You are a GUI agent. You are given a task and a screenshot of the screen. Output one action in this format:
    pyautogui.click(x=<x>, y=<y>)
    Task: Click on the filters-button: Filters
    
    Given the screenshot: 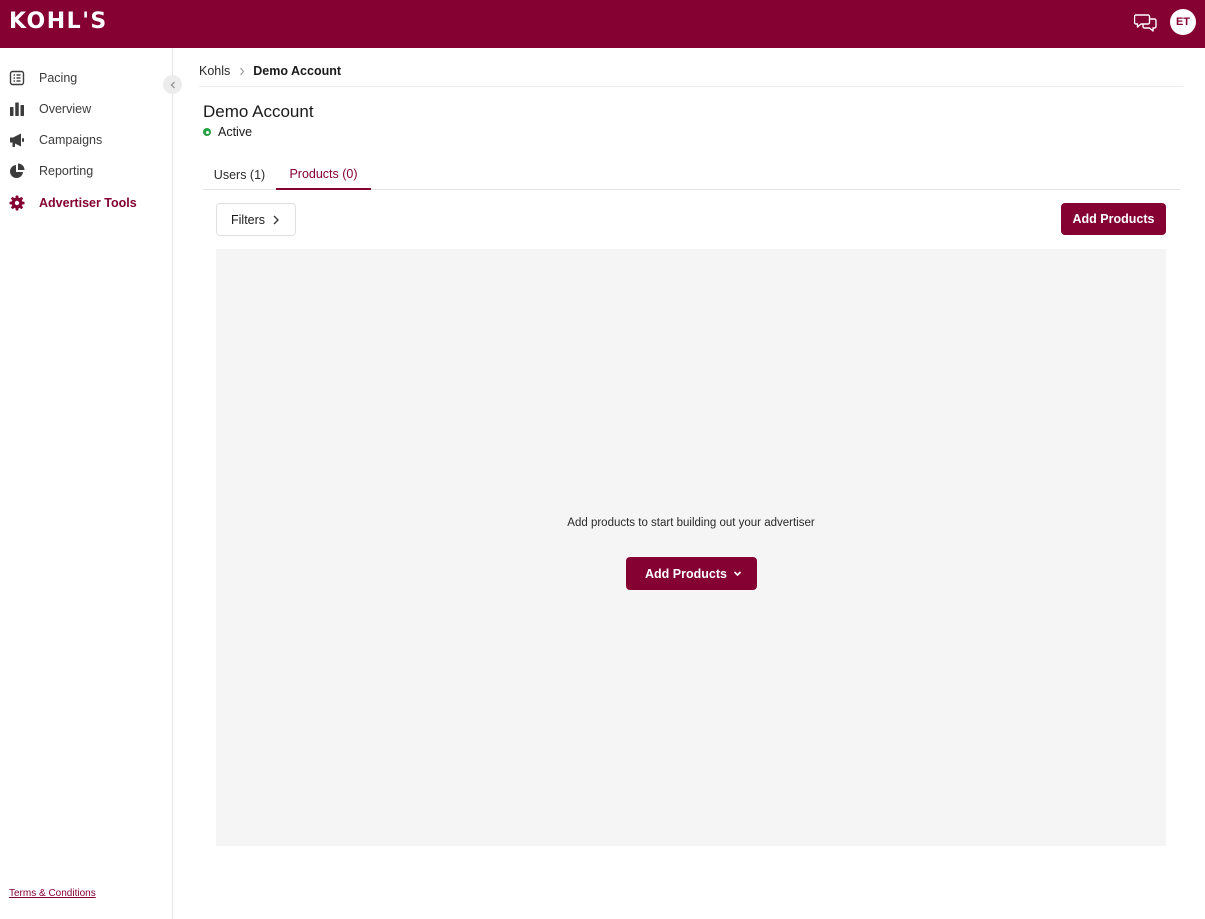 What is the action you would take?
    pyautogui.click(x=256, y=219)
    